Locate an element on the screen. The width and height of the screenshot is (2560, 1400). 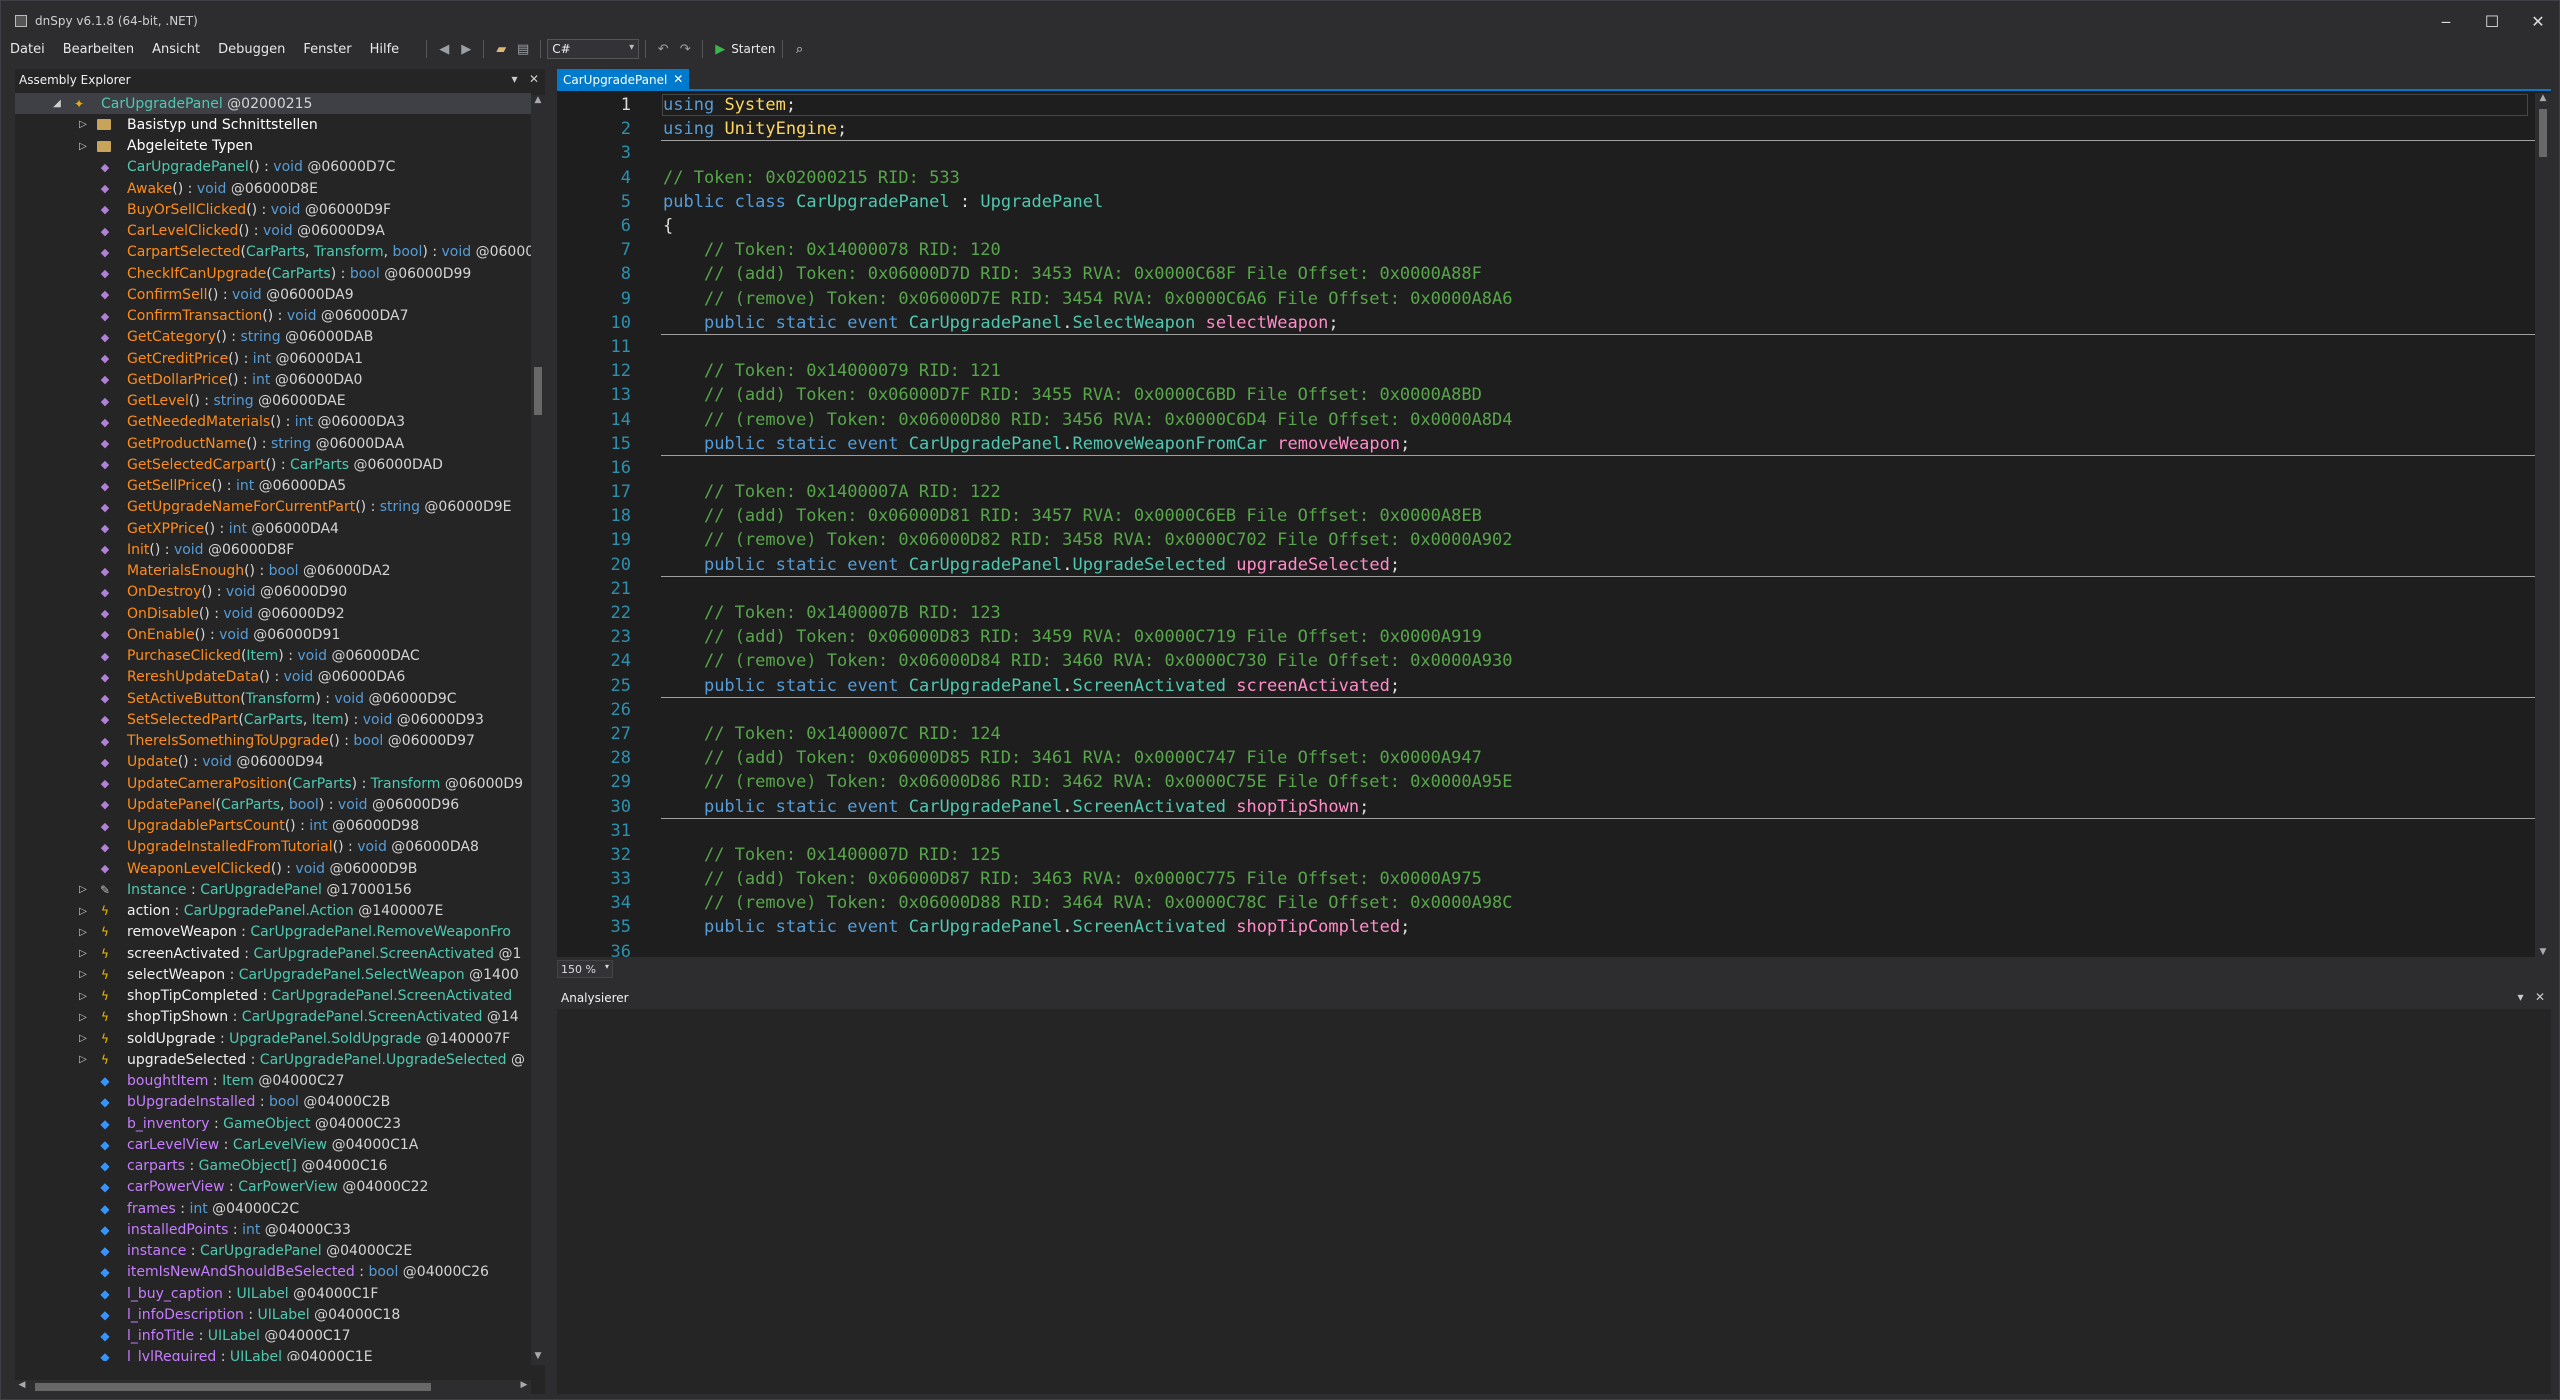
tree-item: ▷ ✎ Instance : CarUpgradePanel @17000156 is located at coordinates (273, 889).